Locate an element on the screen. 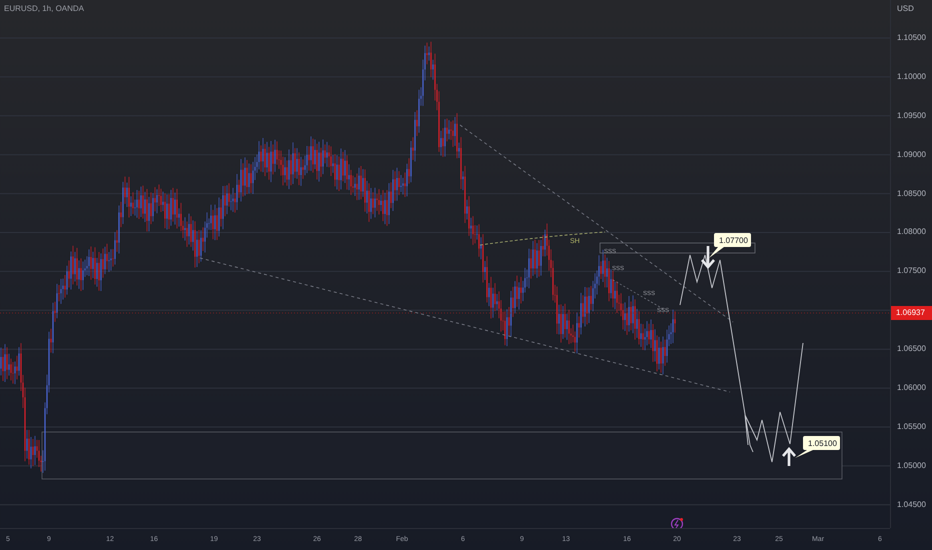  down-arrow-icon is located at coordinates (708, 256).